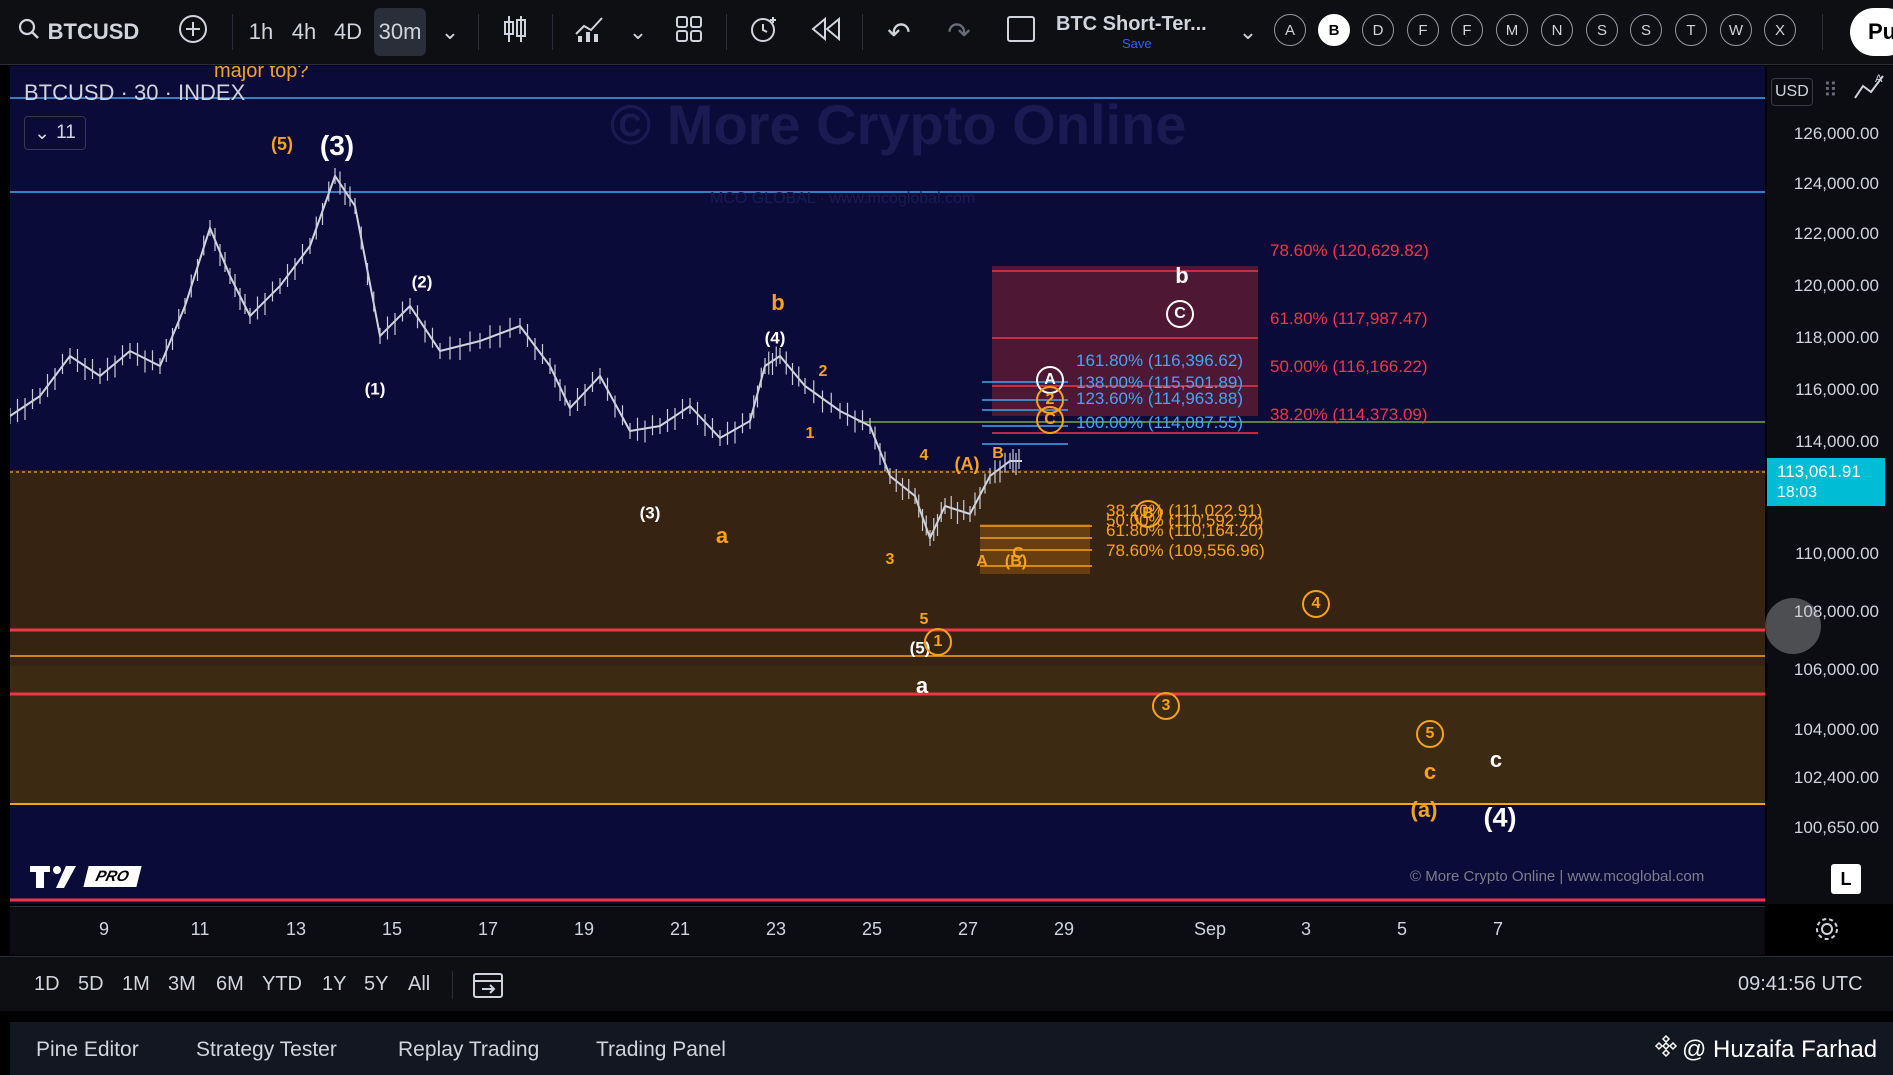  I want to click on plus-circle-icon, so click(193, 32).